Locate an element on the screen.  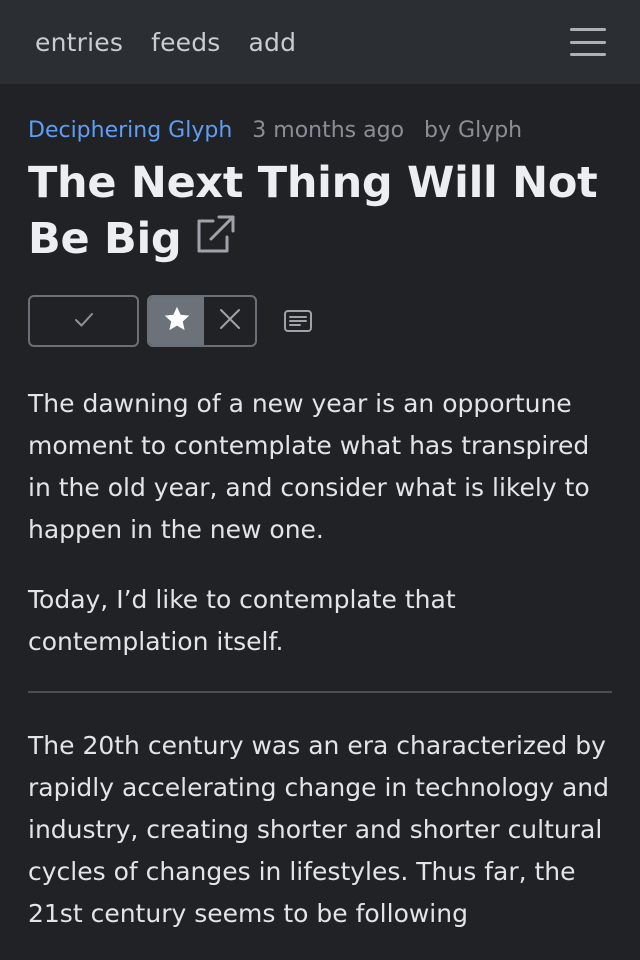
check-icon is located at coordinates (84, 321).